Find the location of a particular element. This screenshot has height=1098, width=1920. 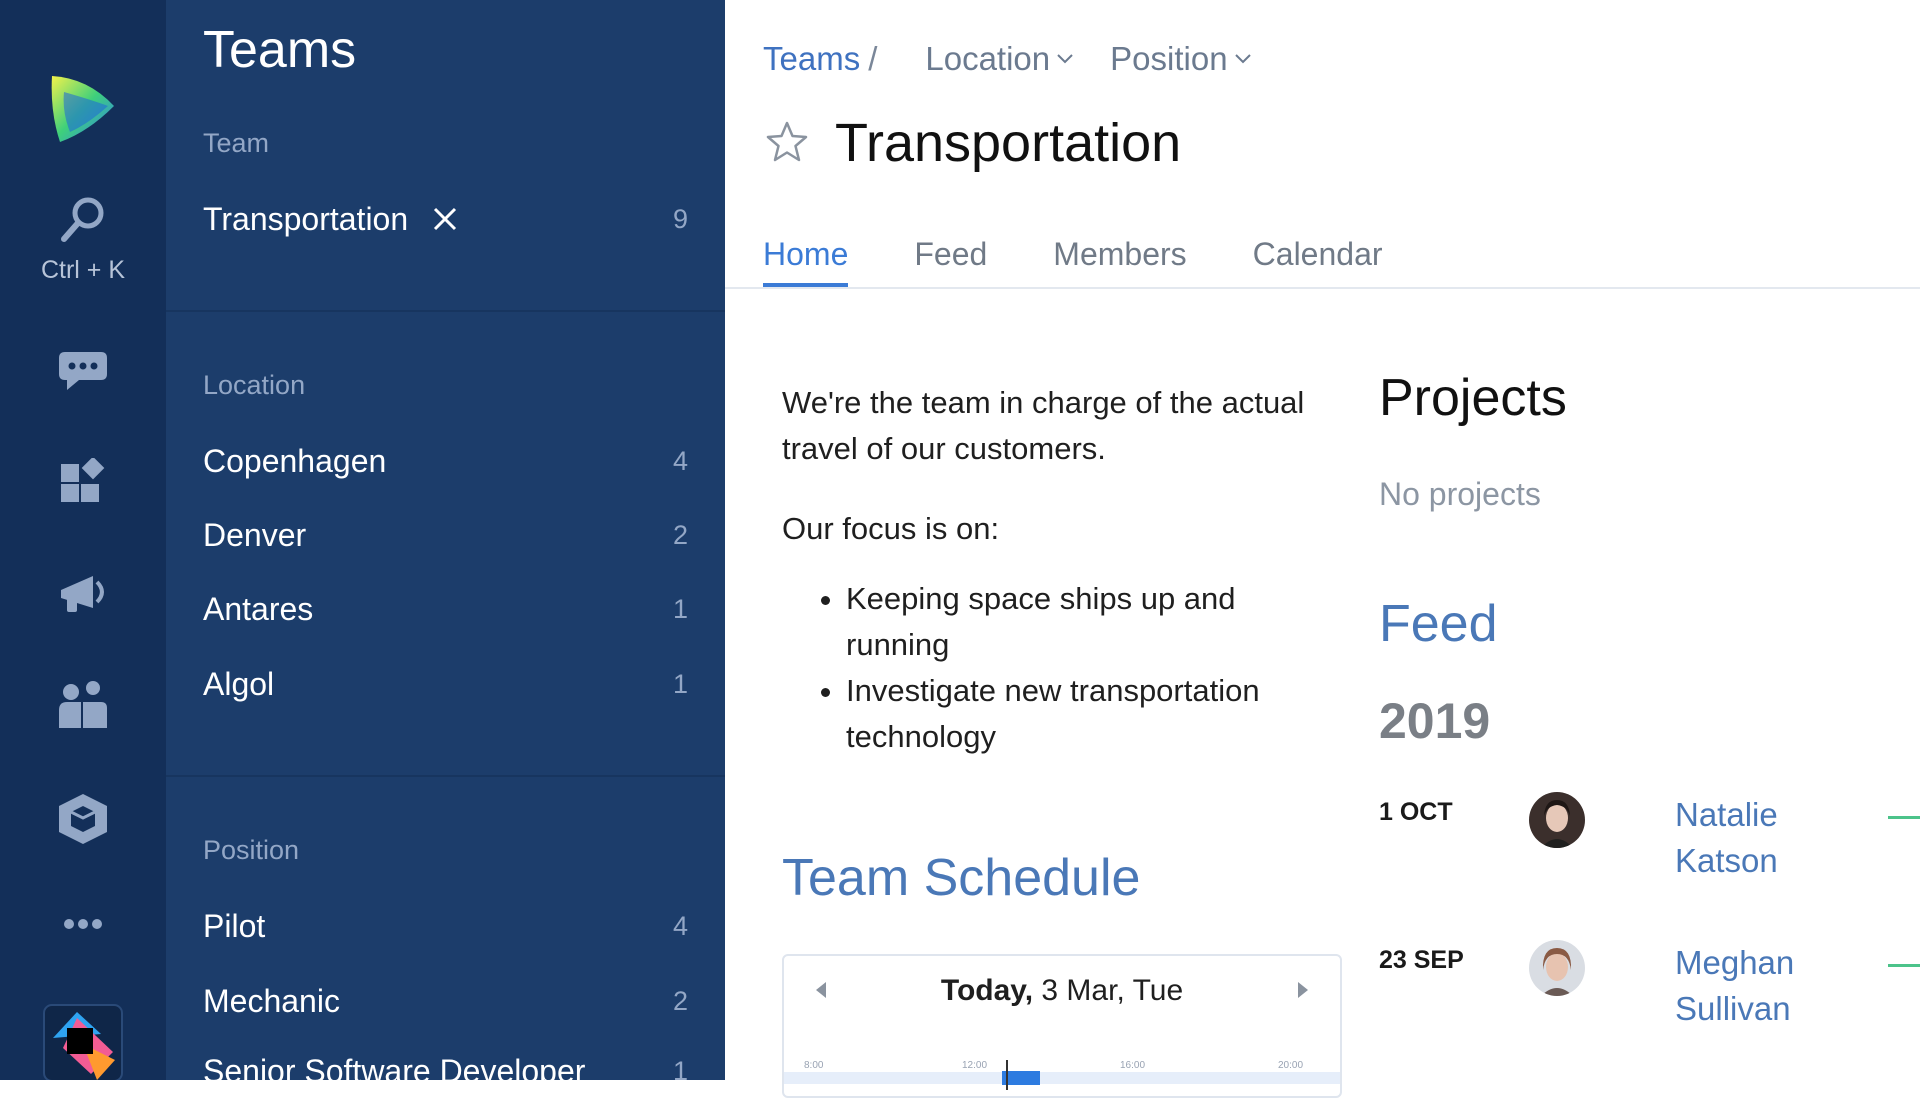

breadcrumb: Teams / Location Position is located at coordinates (1007, 59).